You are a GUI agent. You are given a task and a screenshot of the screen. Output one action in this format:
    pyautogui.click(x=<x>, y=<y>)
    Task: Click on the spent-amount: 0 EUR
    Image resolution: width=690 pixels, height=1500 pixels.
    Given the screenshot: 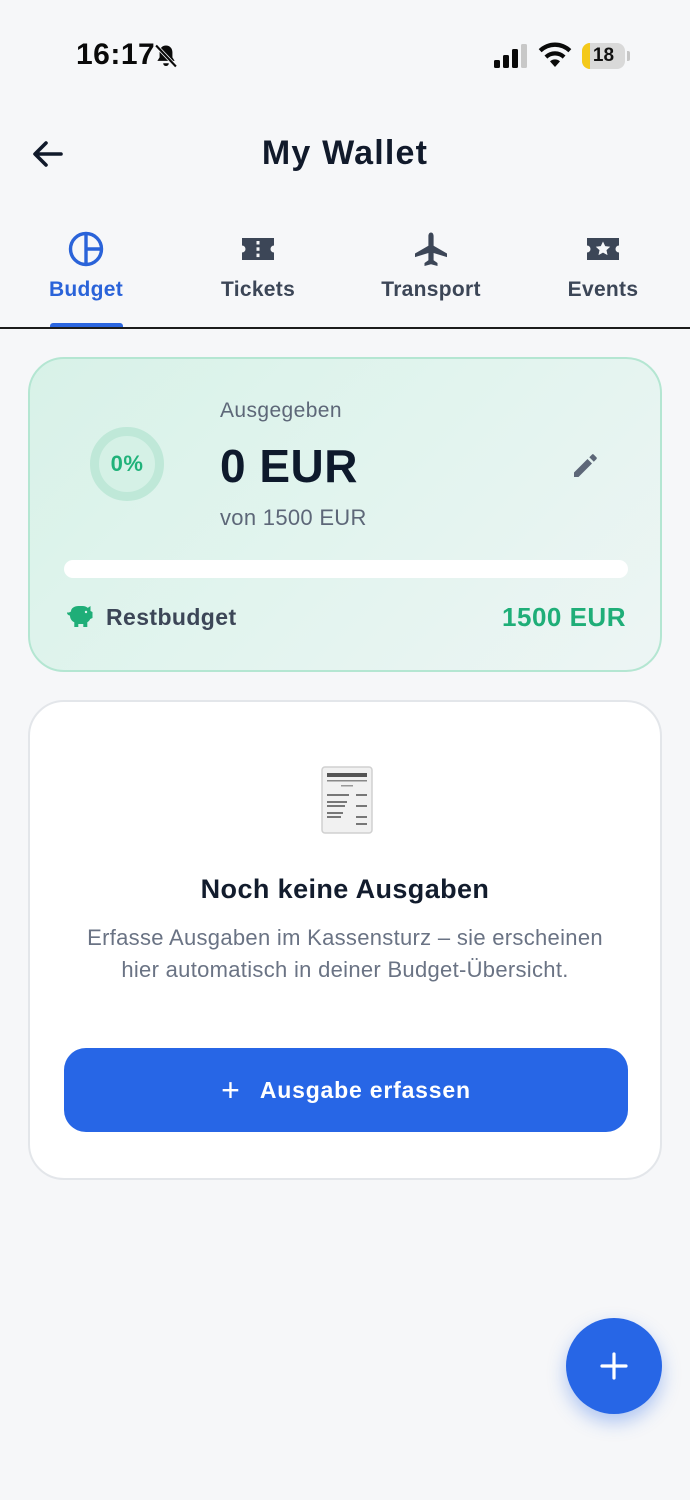 What is the action you would take?
    pyautogui.click(x=289, y=466)
    